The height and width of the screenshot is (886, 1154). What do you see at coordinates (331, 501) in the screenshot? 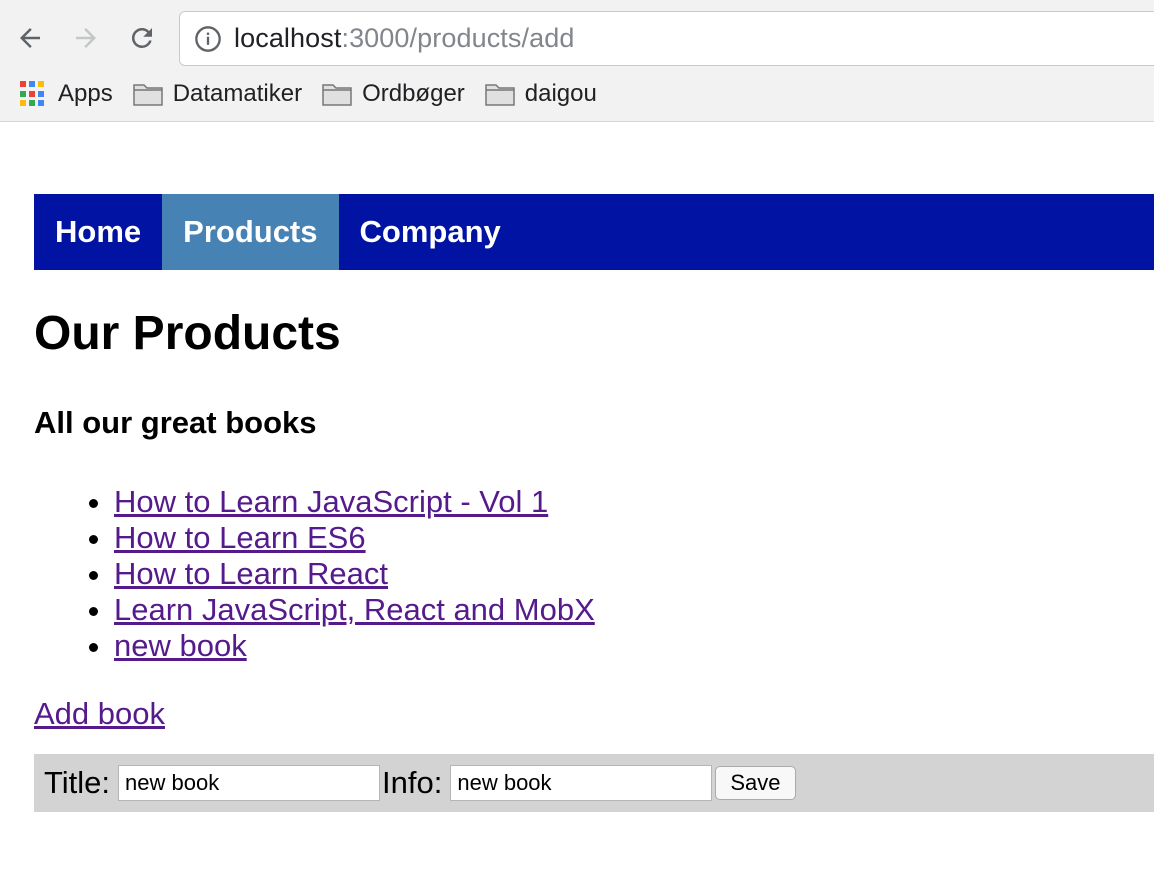
I see `book-link: How to Learn JavaScript - Vol 1` at bounding box center [331, 501].